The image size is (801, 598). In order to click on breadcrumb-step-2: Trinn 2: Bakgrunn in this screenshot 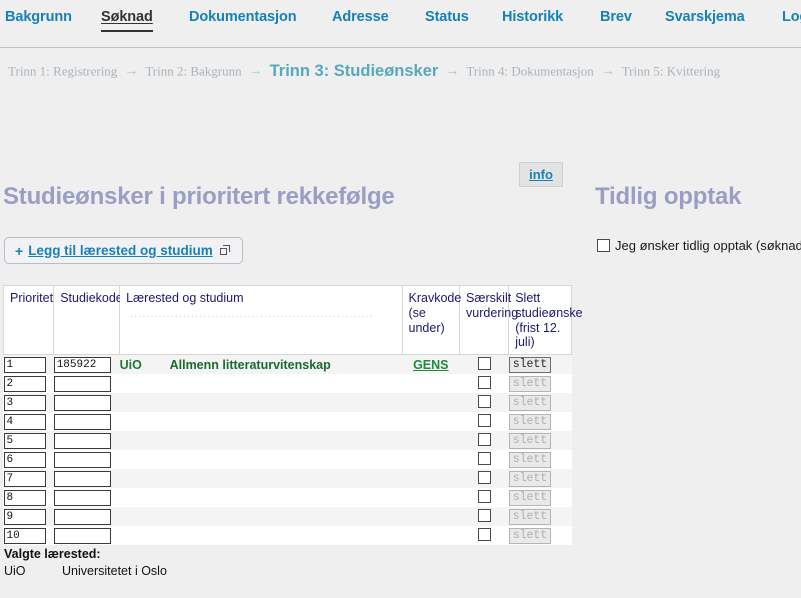, I will do `click(193, 71)`.